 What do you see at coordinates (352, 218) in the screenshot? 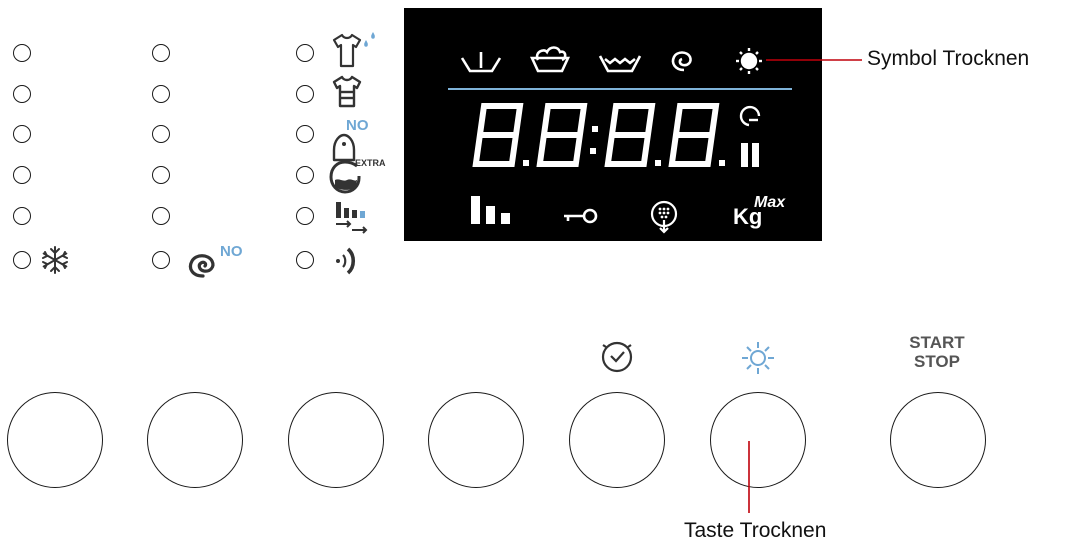
I see `load-detect-icon` at bounding box center [352, 218].